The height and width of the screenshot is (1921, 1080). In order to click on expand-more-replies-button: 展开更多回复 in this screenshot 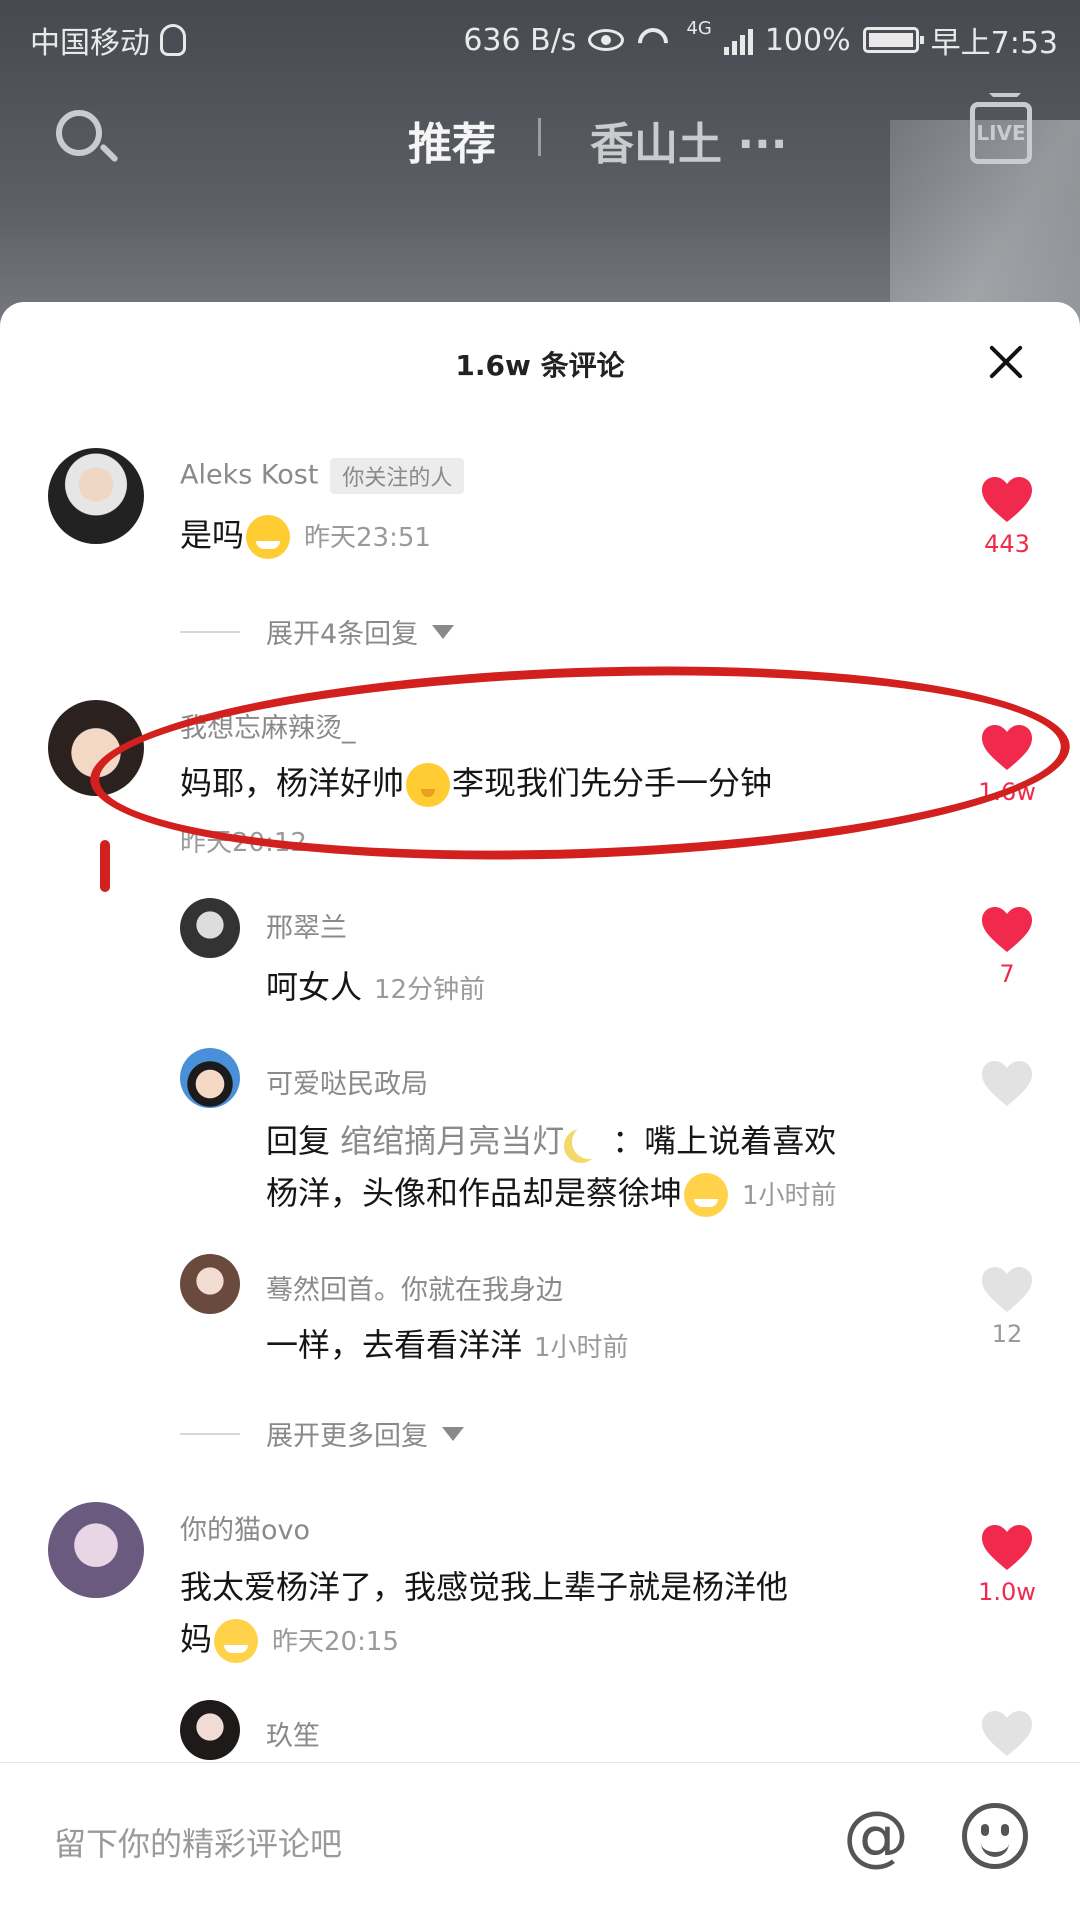, I will do `click(322, 1433)`.